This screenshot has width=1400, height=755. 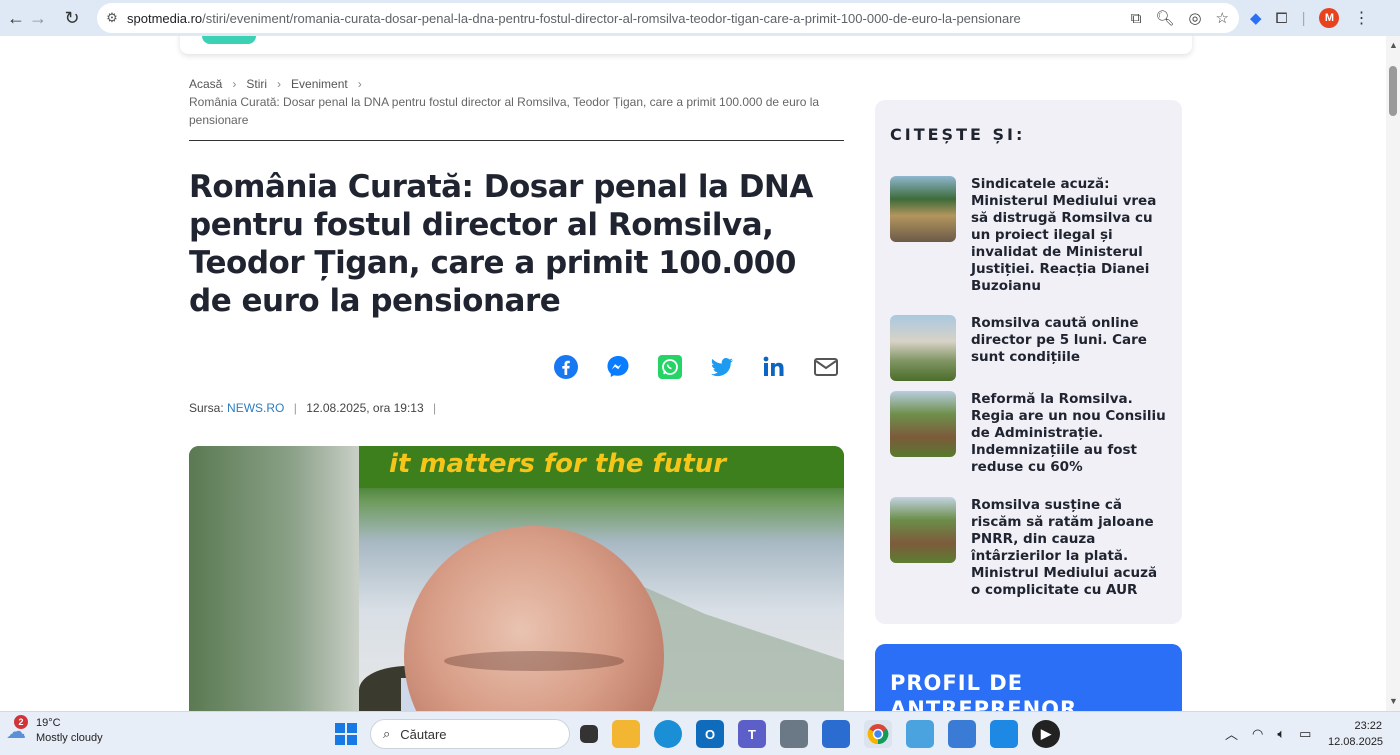 I want to click on publish-date: 12.08.2025, ora 19:13, so click(x=365, y=408).